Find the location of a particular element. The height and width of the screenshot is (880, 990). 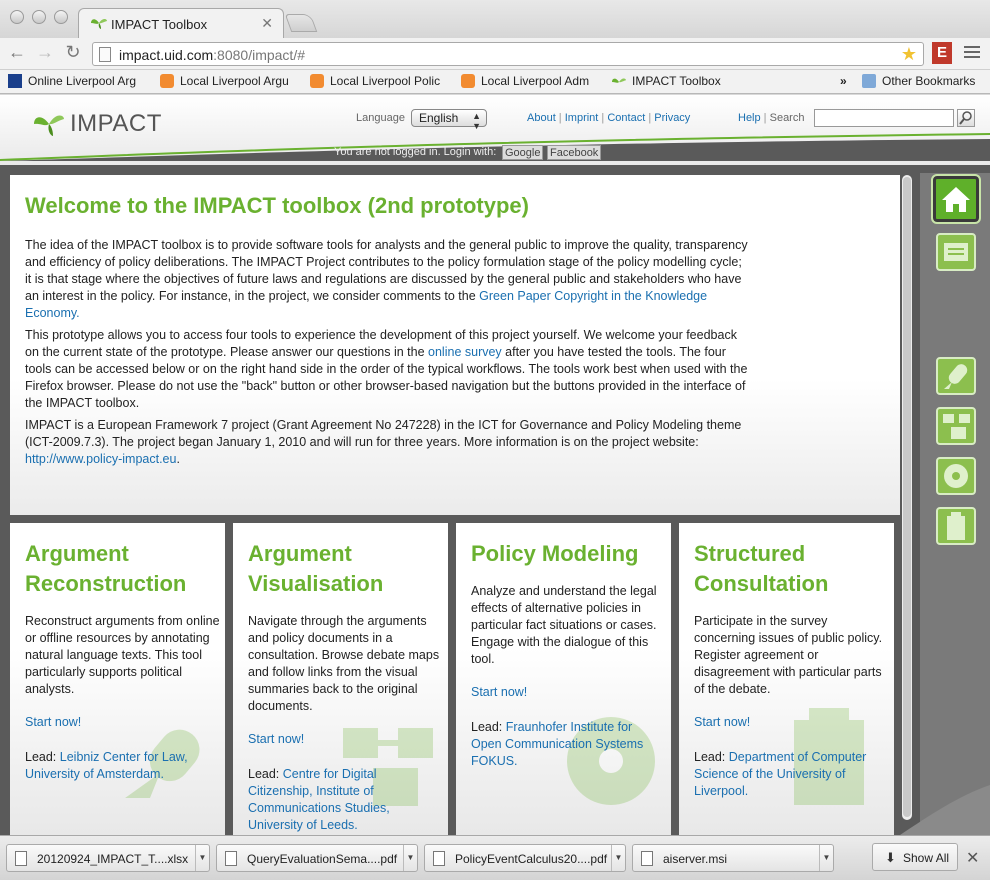

structured-consultation-button is located at coordinates (956, 526).